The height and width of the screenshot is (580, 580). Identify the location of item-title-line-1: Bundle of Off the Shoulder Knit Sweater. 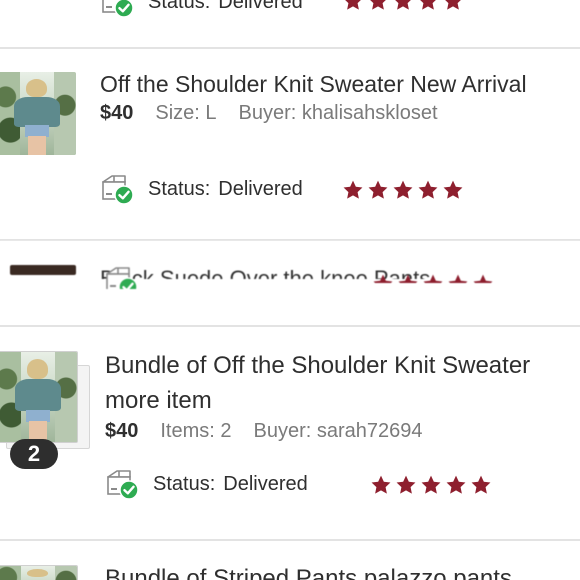
(317, 365).